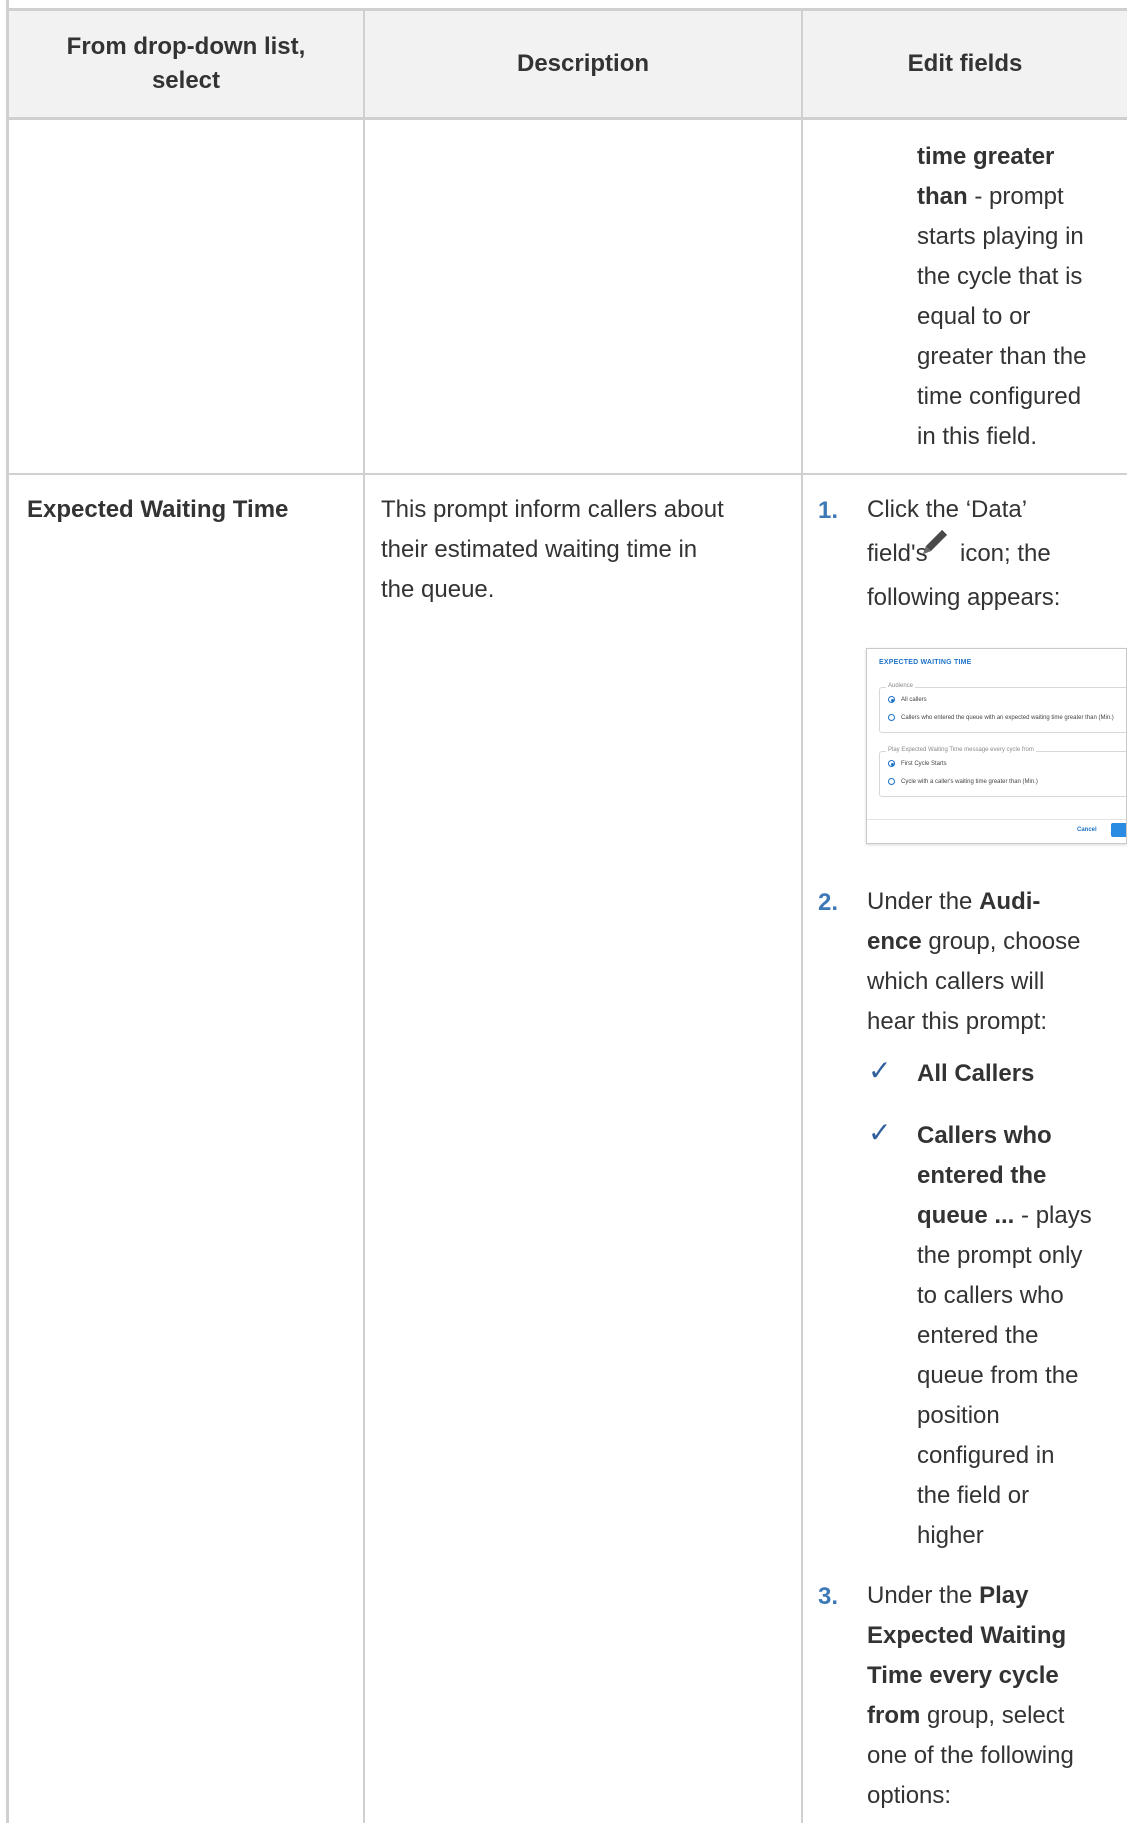  I want to click on step-3-line-6: options:, so click(909, 1795).